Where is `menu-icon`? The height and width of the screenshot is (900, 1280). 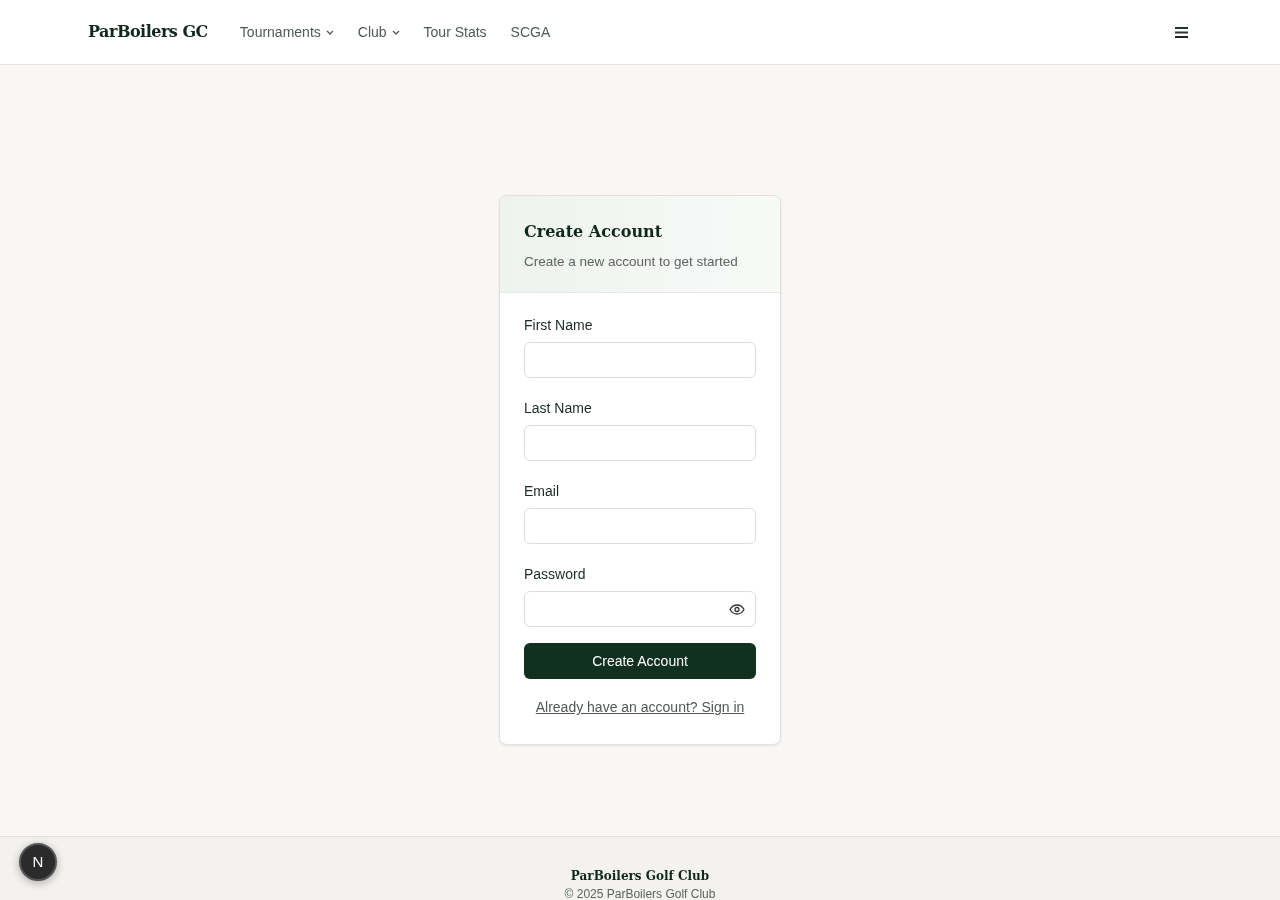 menu-icon is located at coordinates (1181, 33).